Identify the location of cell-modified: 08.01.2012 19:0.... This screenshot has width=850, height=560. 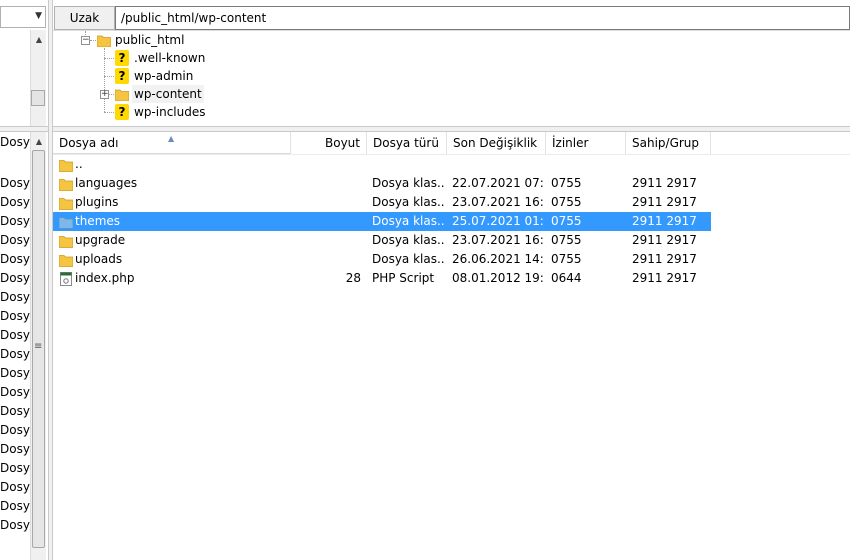
(498, 278).